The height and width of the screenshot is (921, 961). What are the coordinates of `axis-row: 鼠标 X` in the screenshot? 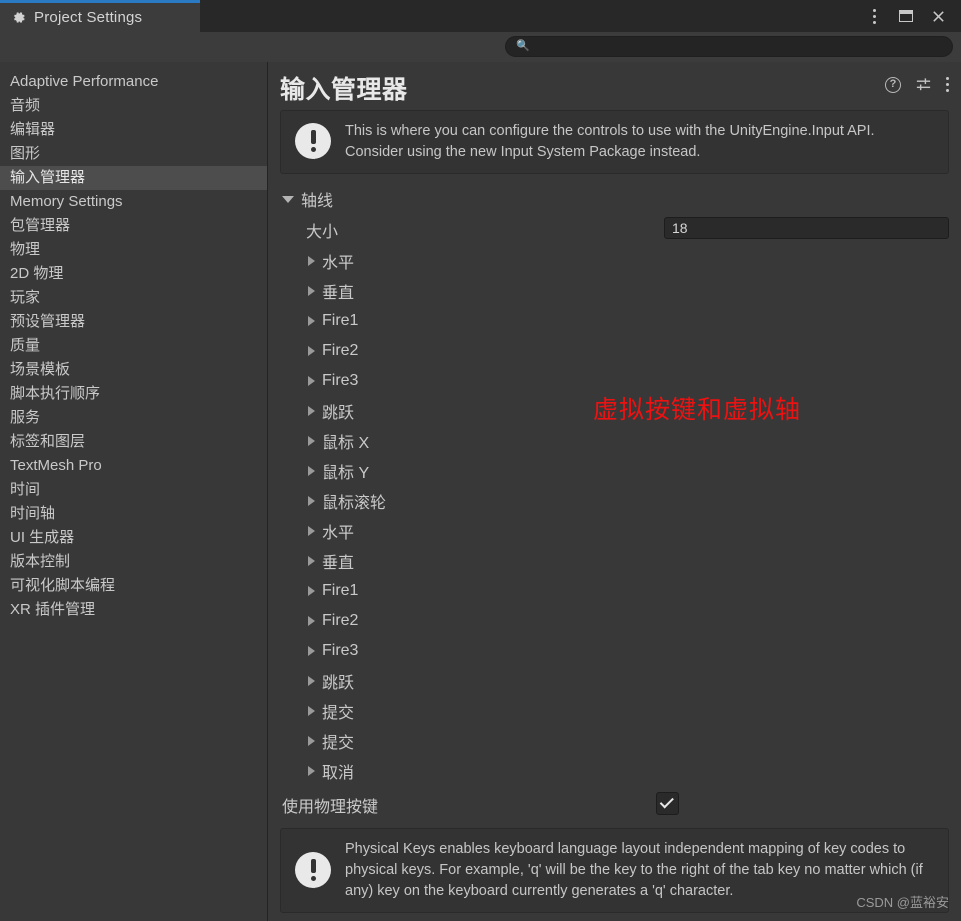 It's located at (614, 441).